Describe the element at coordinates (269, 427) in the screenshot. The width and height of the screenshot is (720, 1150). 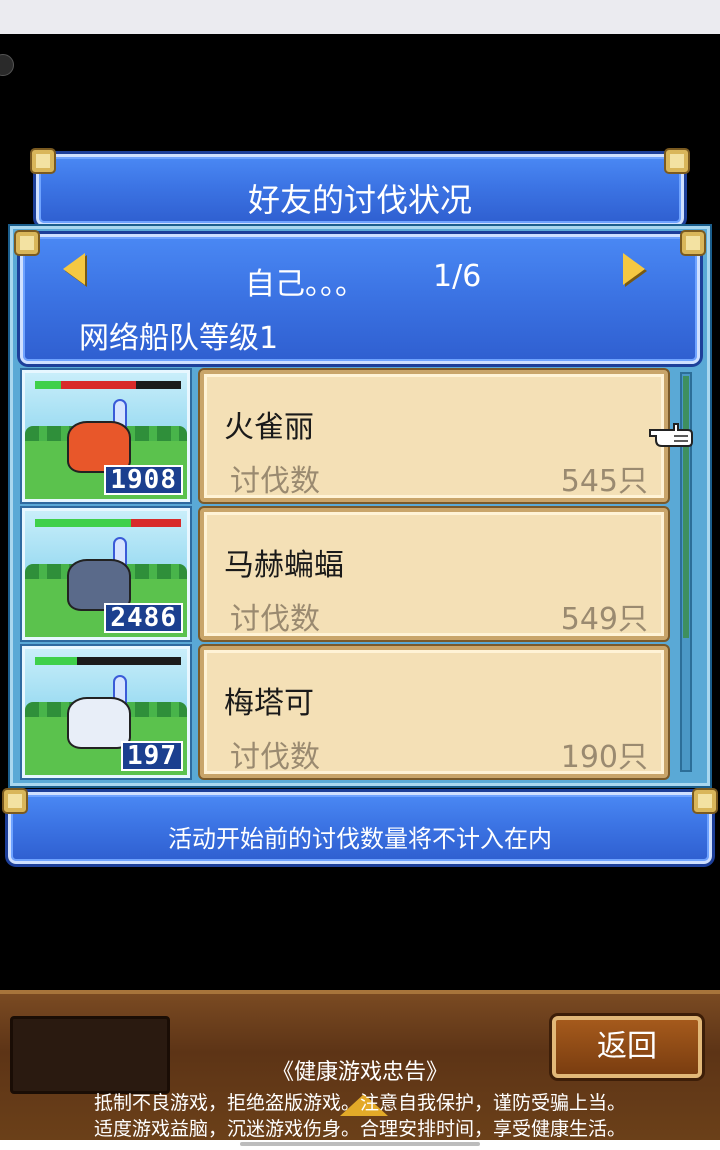
I see `monster-name: 火雀丽` at that location.